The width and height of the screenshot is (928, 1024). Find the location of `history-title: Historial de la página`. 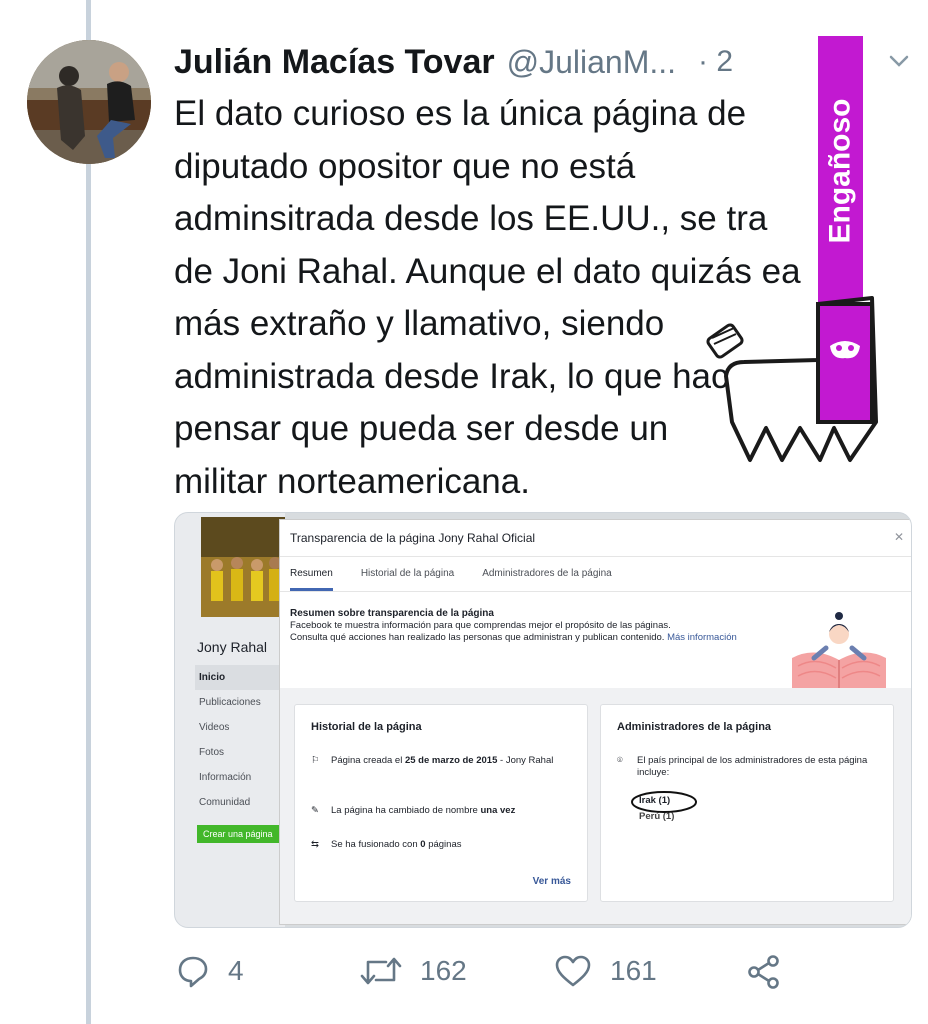

history-title: Historial de la página is located at coordinates (366, 727).